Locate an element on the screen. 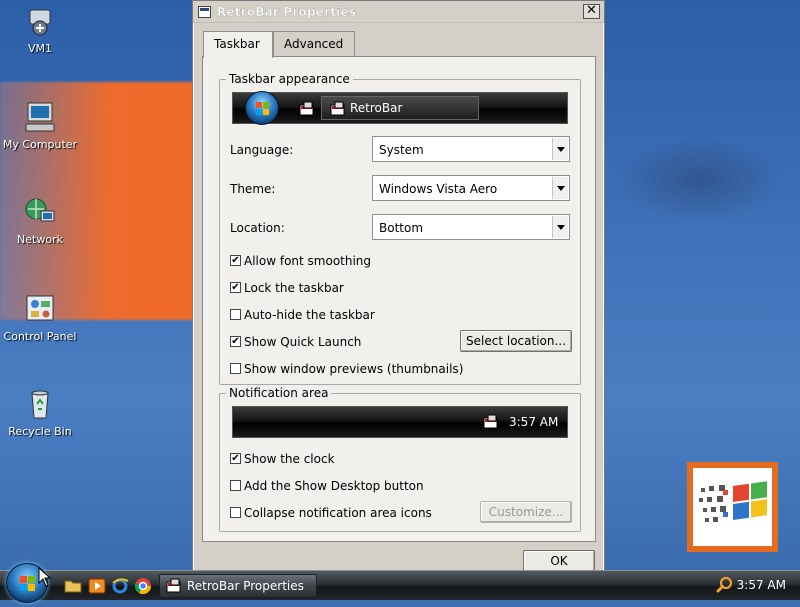  tab-taskbar: Taskbar is located at coordinates (238, 44).